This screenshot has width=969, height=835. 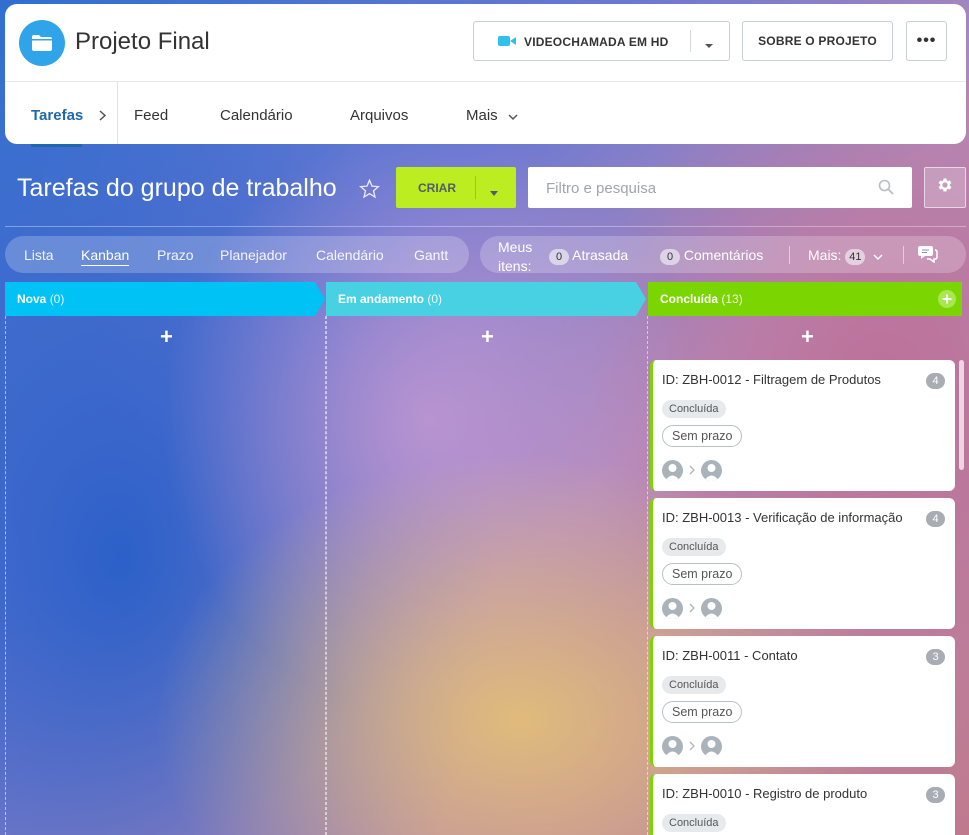 What do you see at coordinates (886, 189) in the screenshot?
I see `search-icon` at bounding box center [886, 189].